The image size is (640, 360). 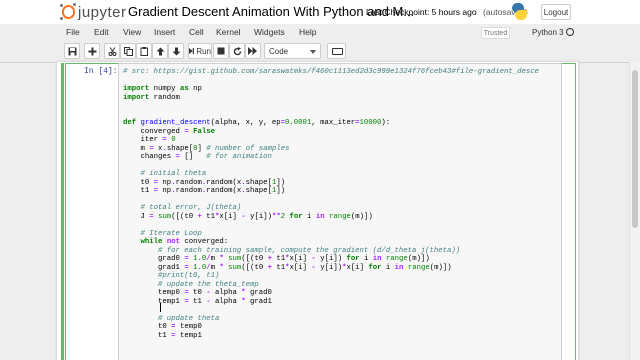 I want to click on trusted-badge: Trusted, so click(x=495, y=33).